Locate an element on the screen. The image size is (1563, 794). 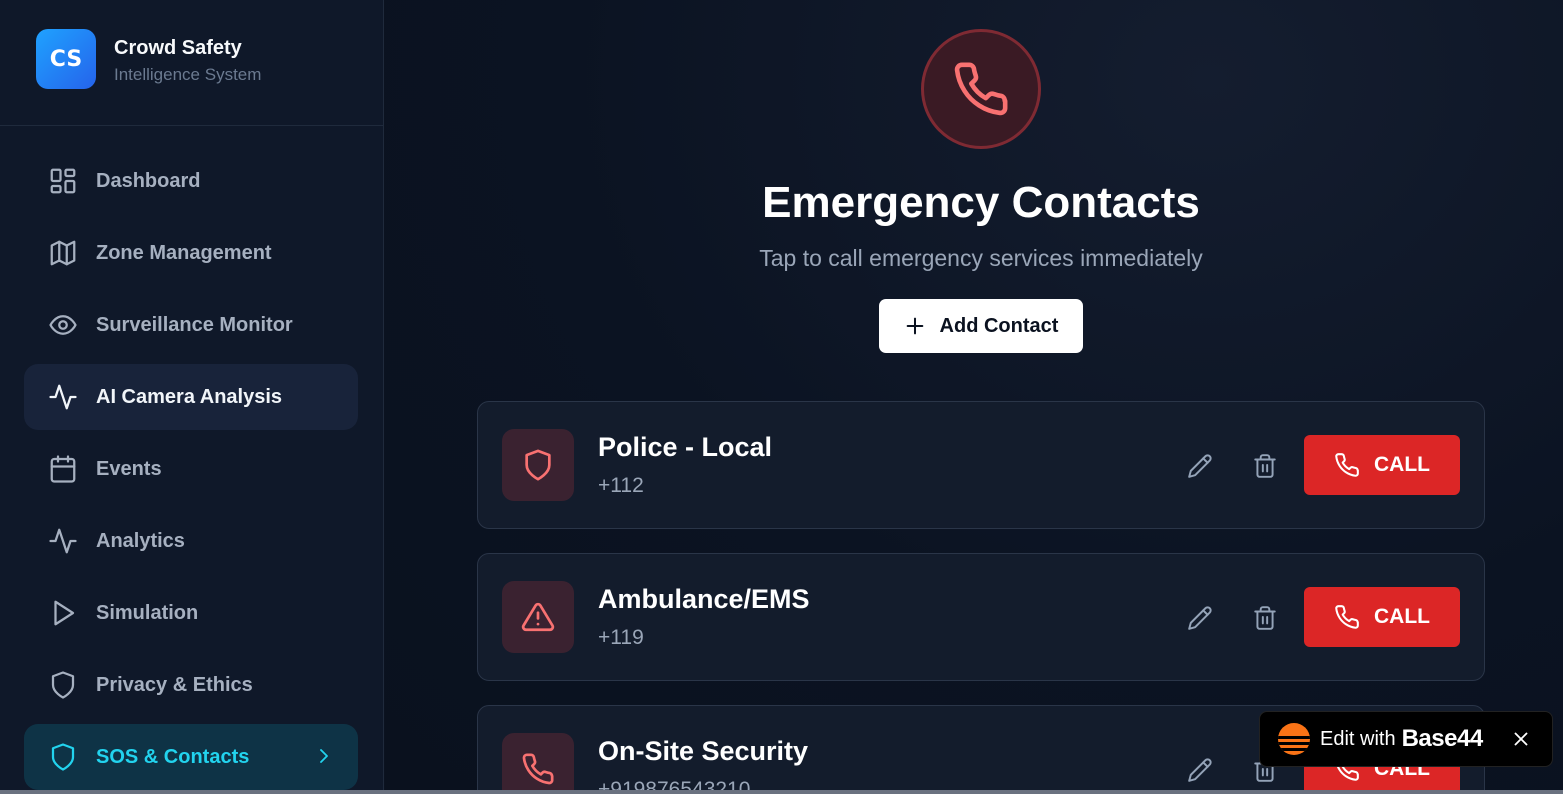
contact-card: Ambulance/EMS +119 CALL is located at coordinates (981, 617).